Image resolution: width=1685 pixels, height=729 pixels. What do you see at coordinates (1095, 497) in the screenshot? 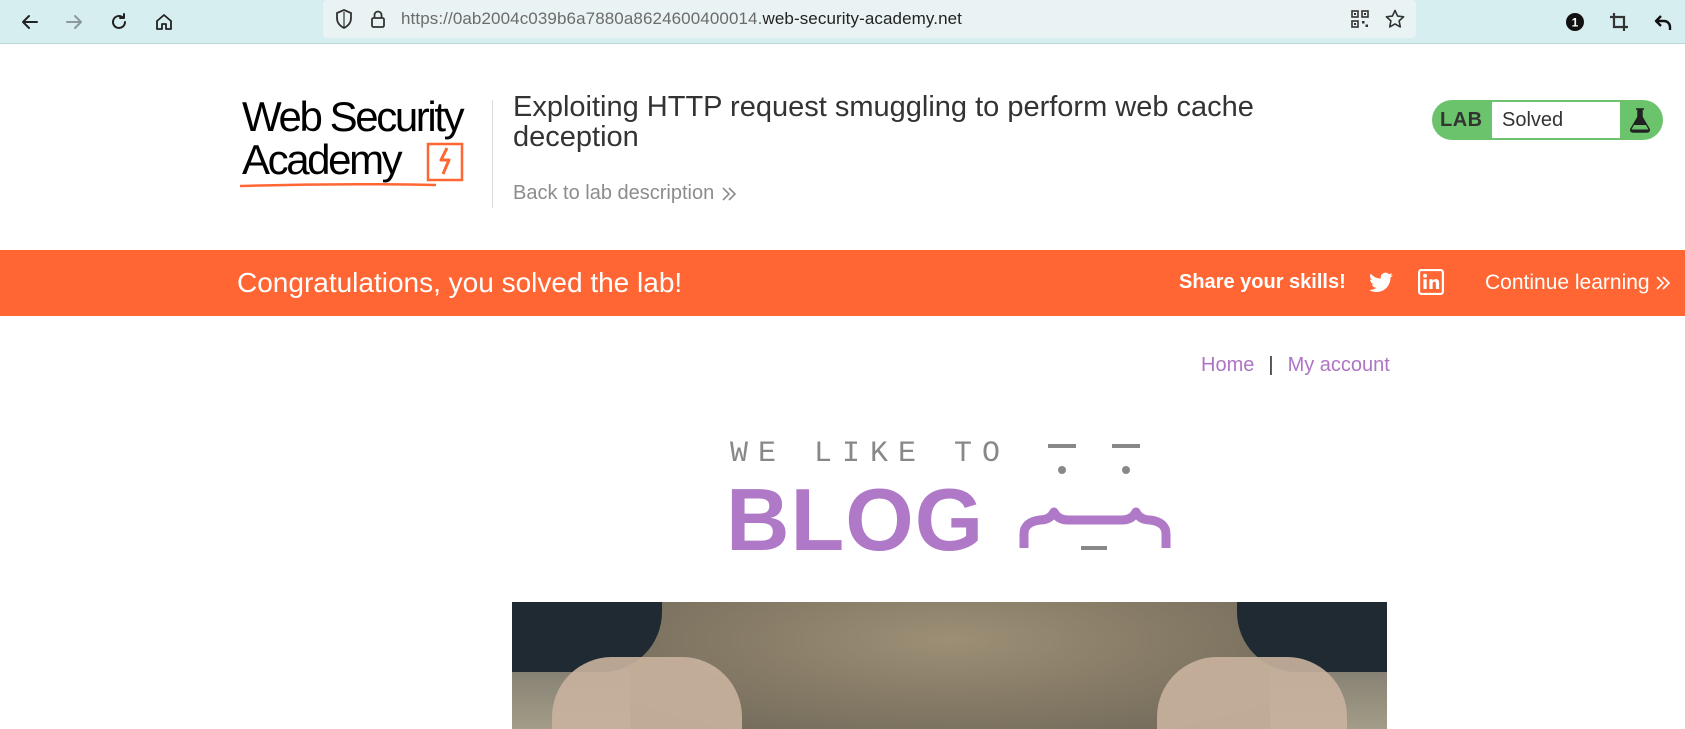
I see `blog-face-logo-icon` at bounding box center [1095, 497].